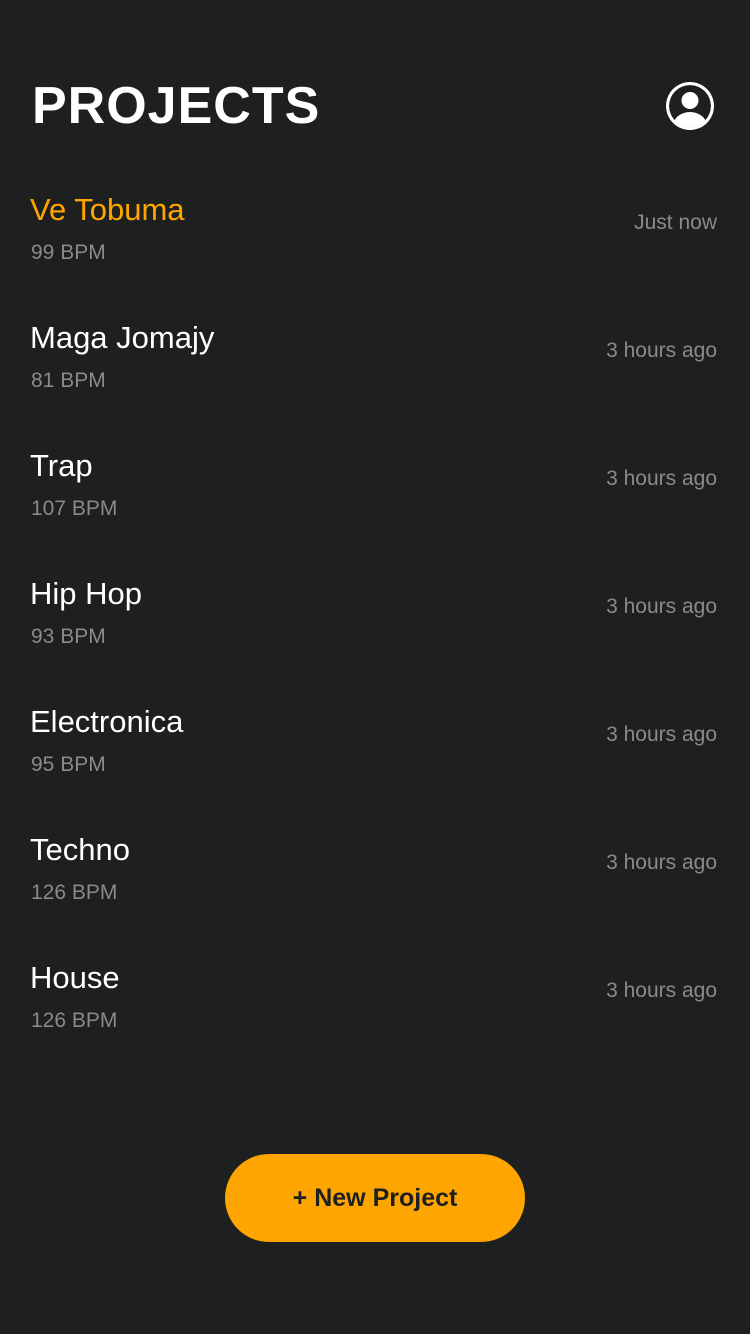 This screenshot has width=750, height=1334. What do you see at coordinates (122, 337) in the screenshot?
I see `project-name: Maga Jomajy` at bounding box center [122, 337].